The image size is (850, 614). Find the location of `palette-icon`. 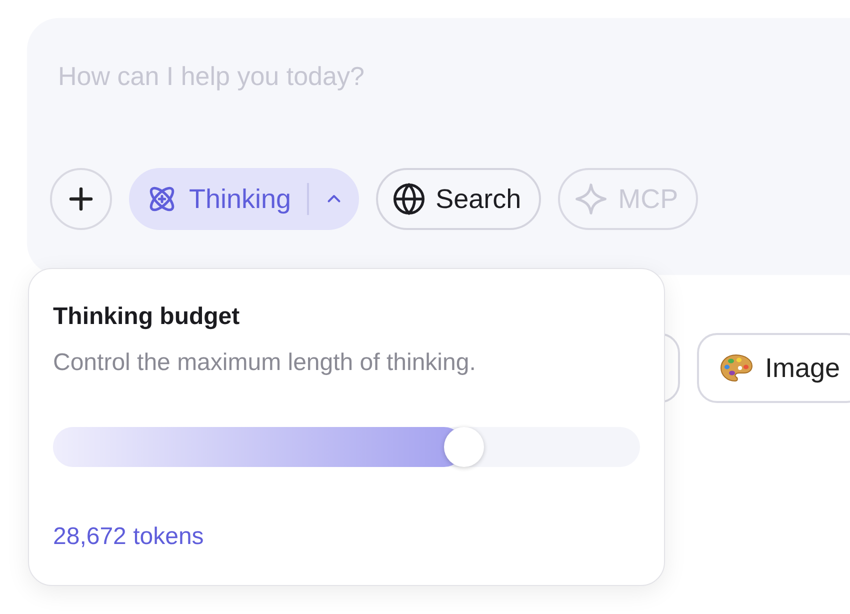

palette-icon is located at coordinates (736, 368).